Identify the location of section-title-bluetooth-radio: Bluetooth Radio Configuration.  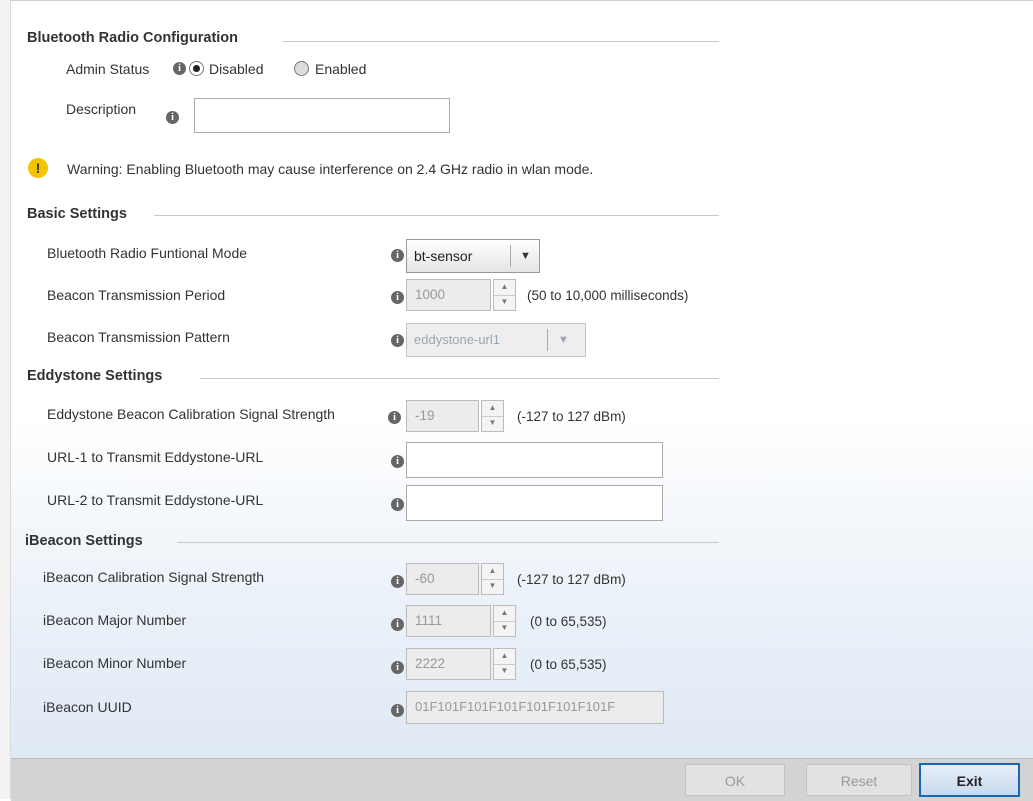
(133, 38).